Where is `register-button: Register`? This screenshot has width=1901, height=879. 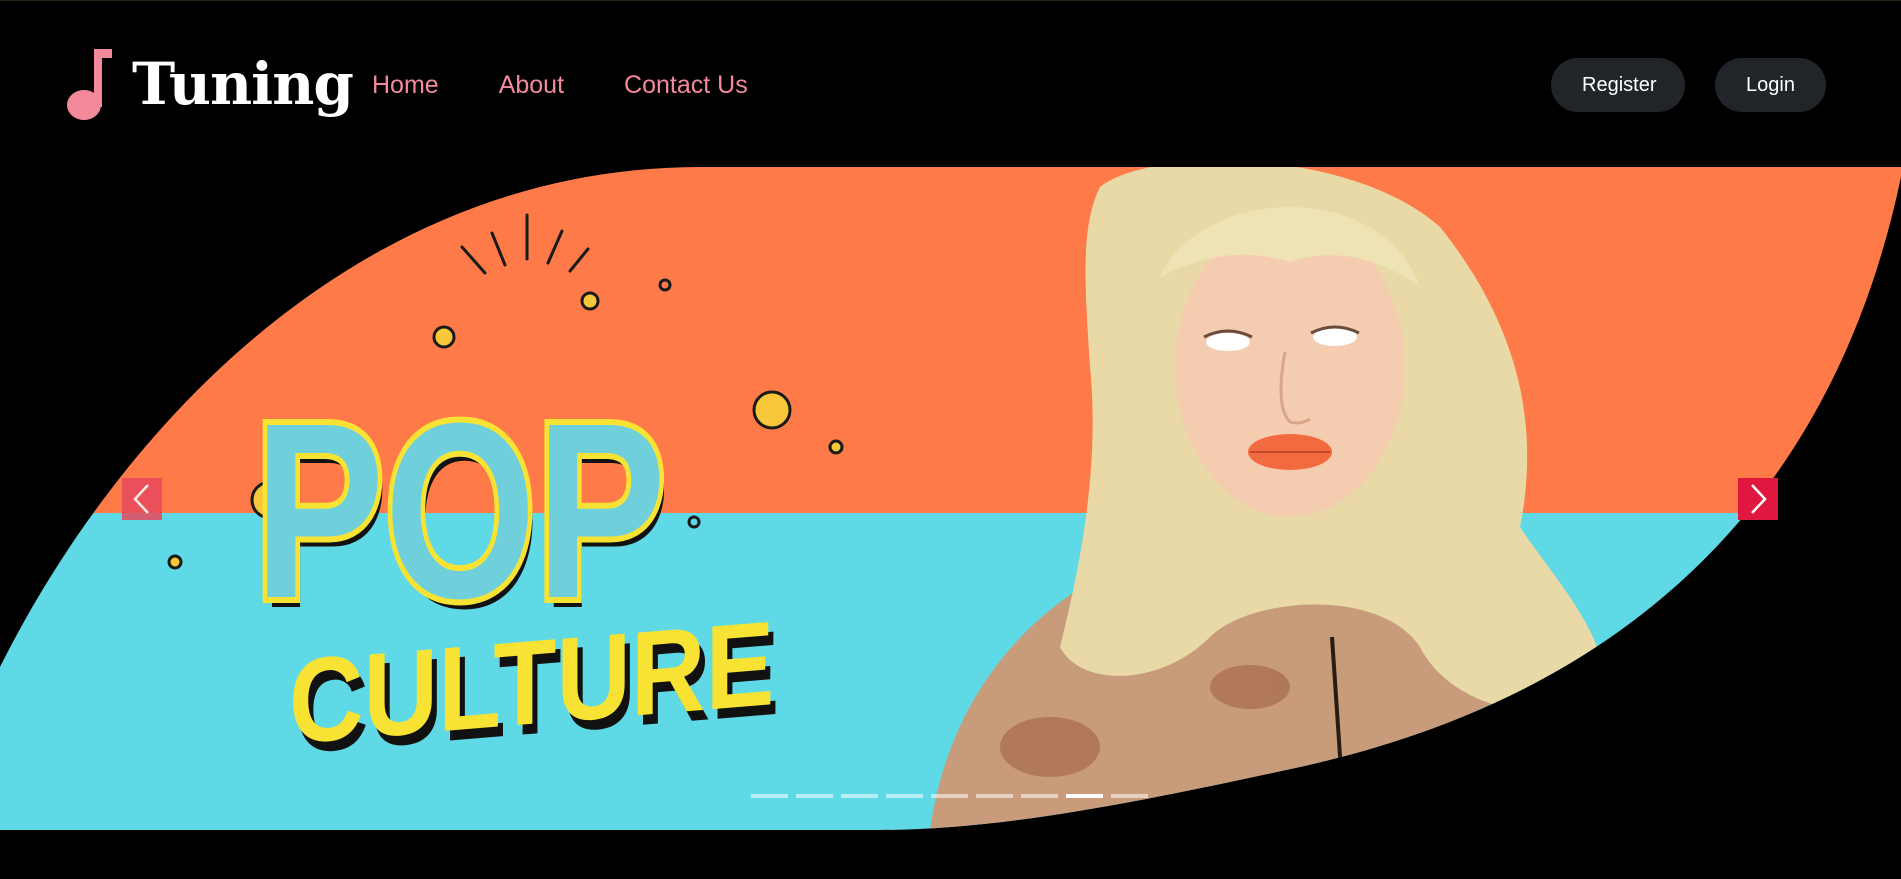 register-button: Register is located at coordinates (1618, 85).